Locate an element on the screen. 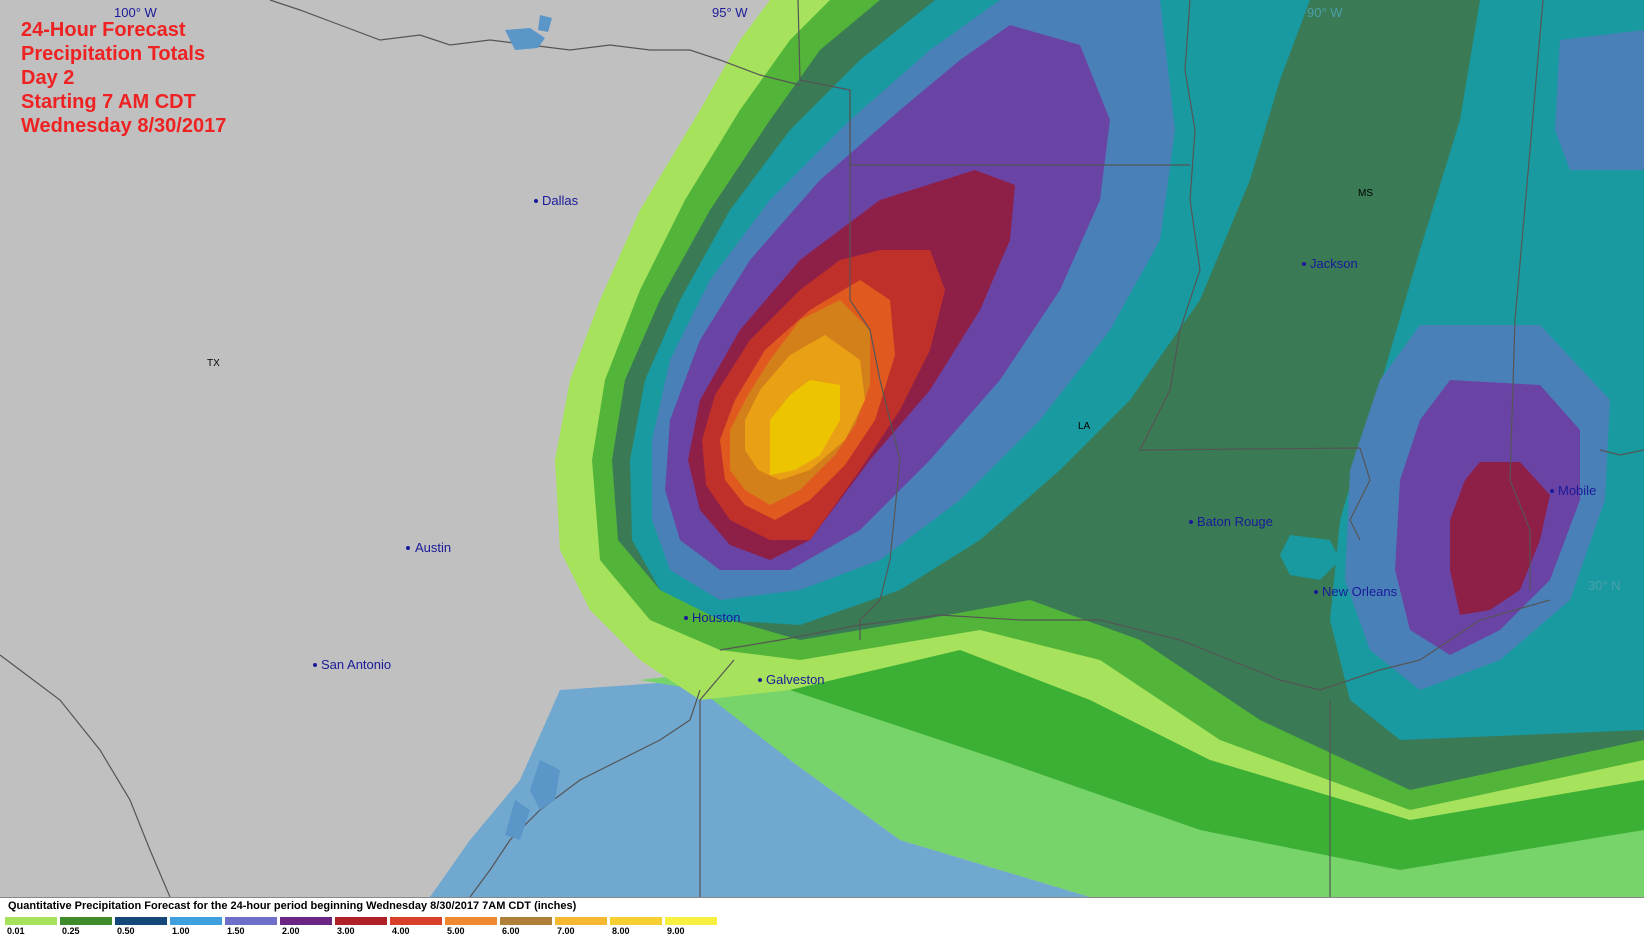  legend-label: 0.50 is located at coordinates (126, 931).